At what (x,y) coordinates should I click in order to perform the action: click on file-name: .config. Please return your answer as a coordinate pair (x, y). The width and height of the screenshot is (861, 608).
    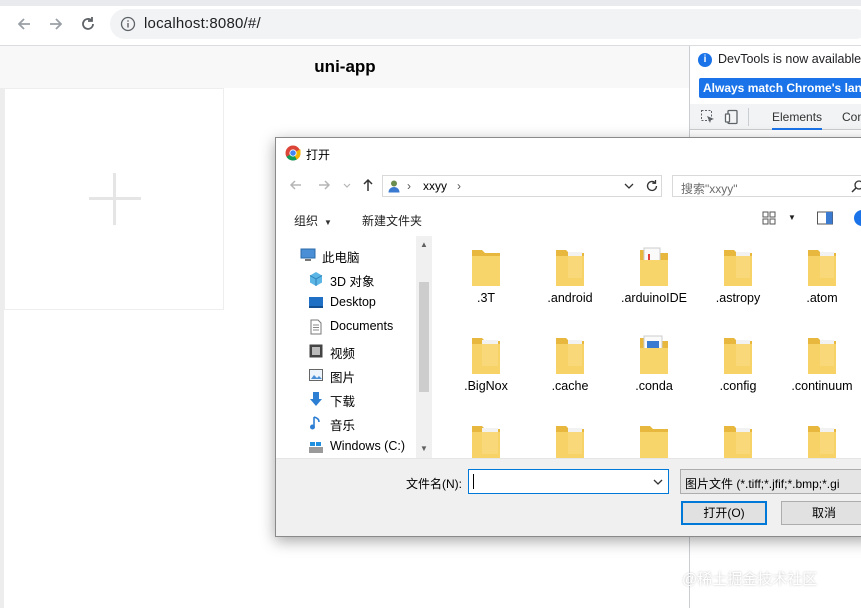
    Looking at the image, I should click on (738, 386).